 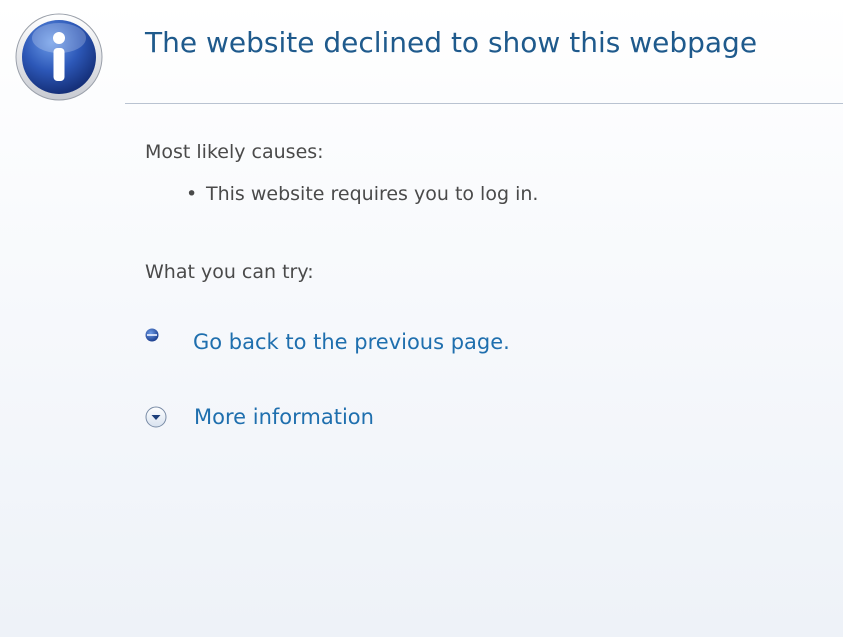 What do you see at coordinates (234, 152) in the screenshot?
I see `causes-heading: Most likely causes:` at bounding box center [234, 152].